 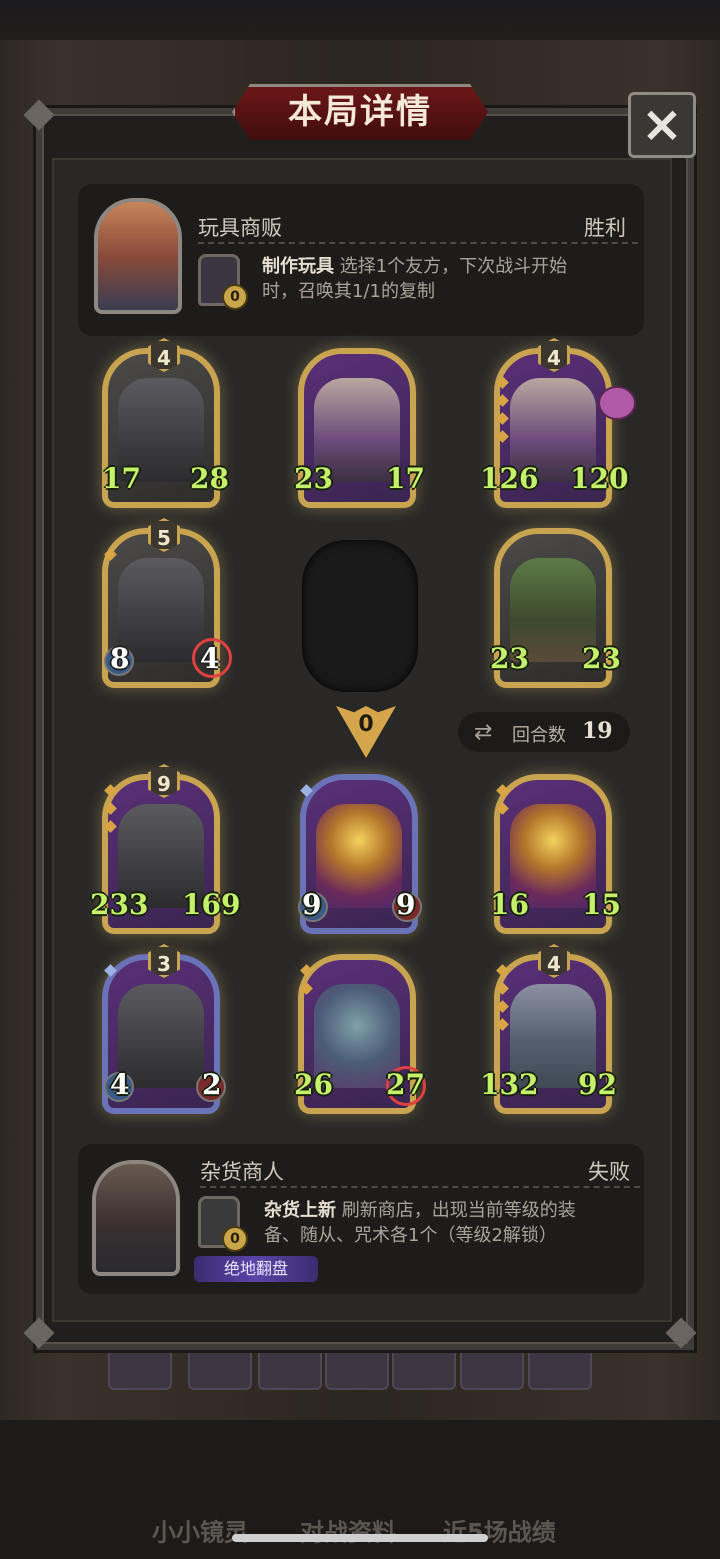 What do you see at coordinates (348, 291) in the screenshot?
I see `top-skill-desc-2: 时，召唤其1/1的复制` at bounding box center [348, 291].